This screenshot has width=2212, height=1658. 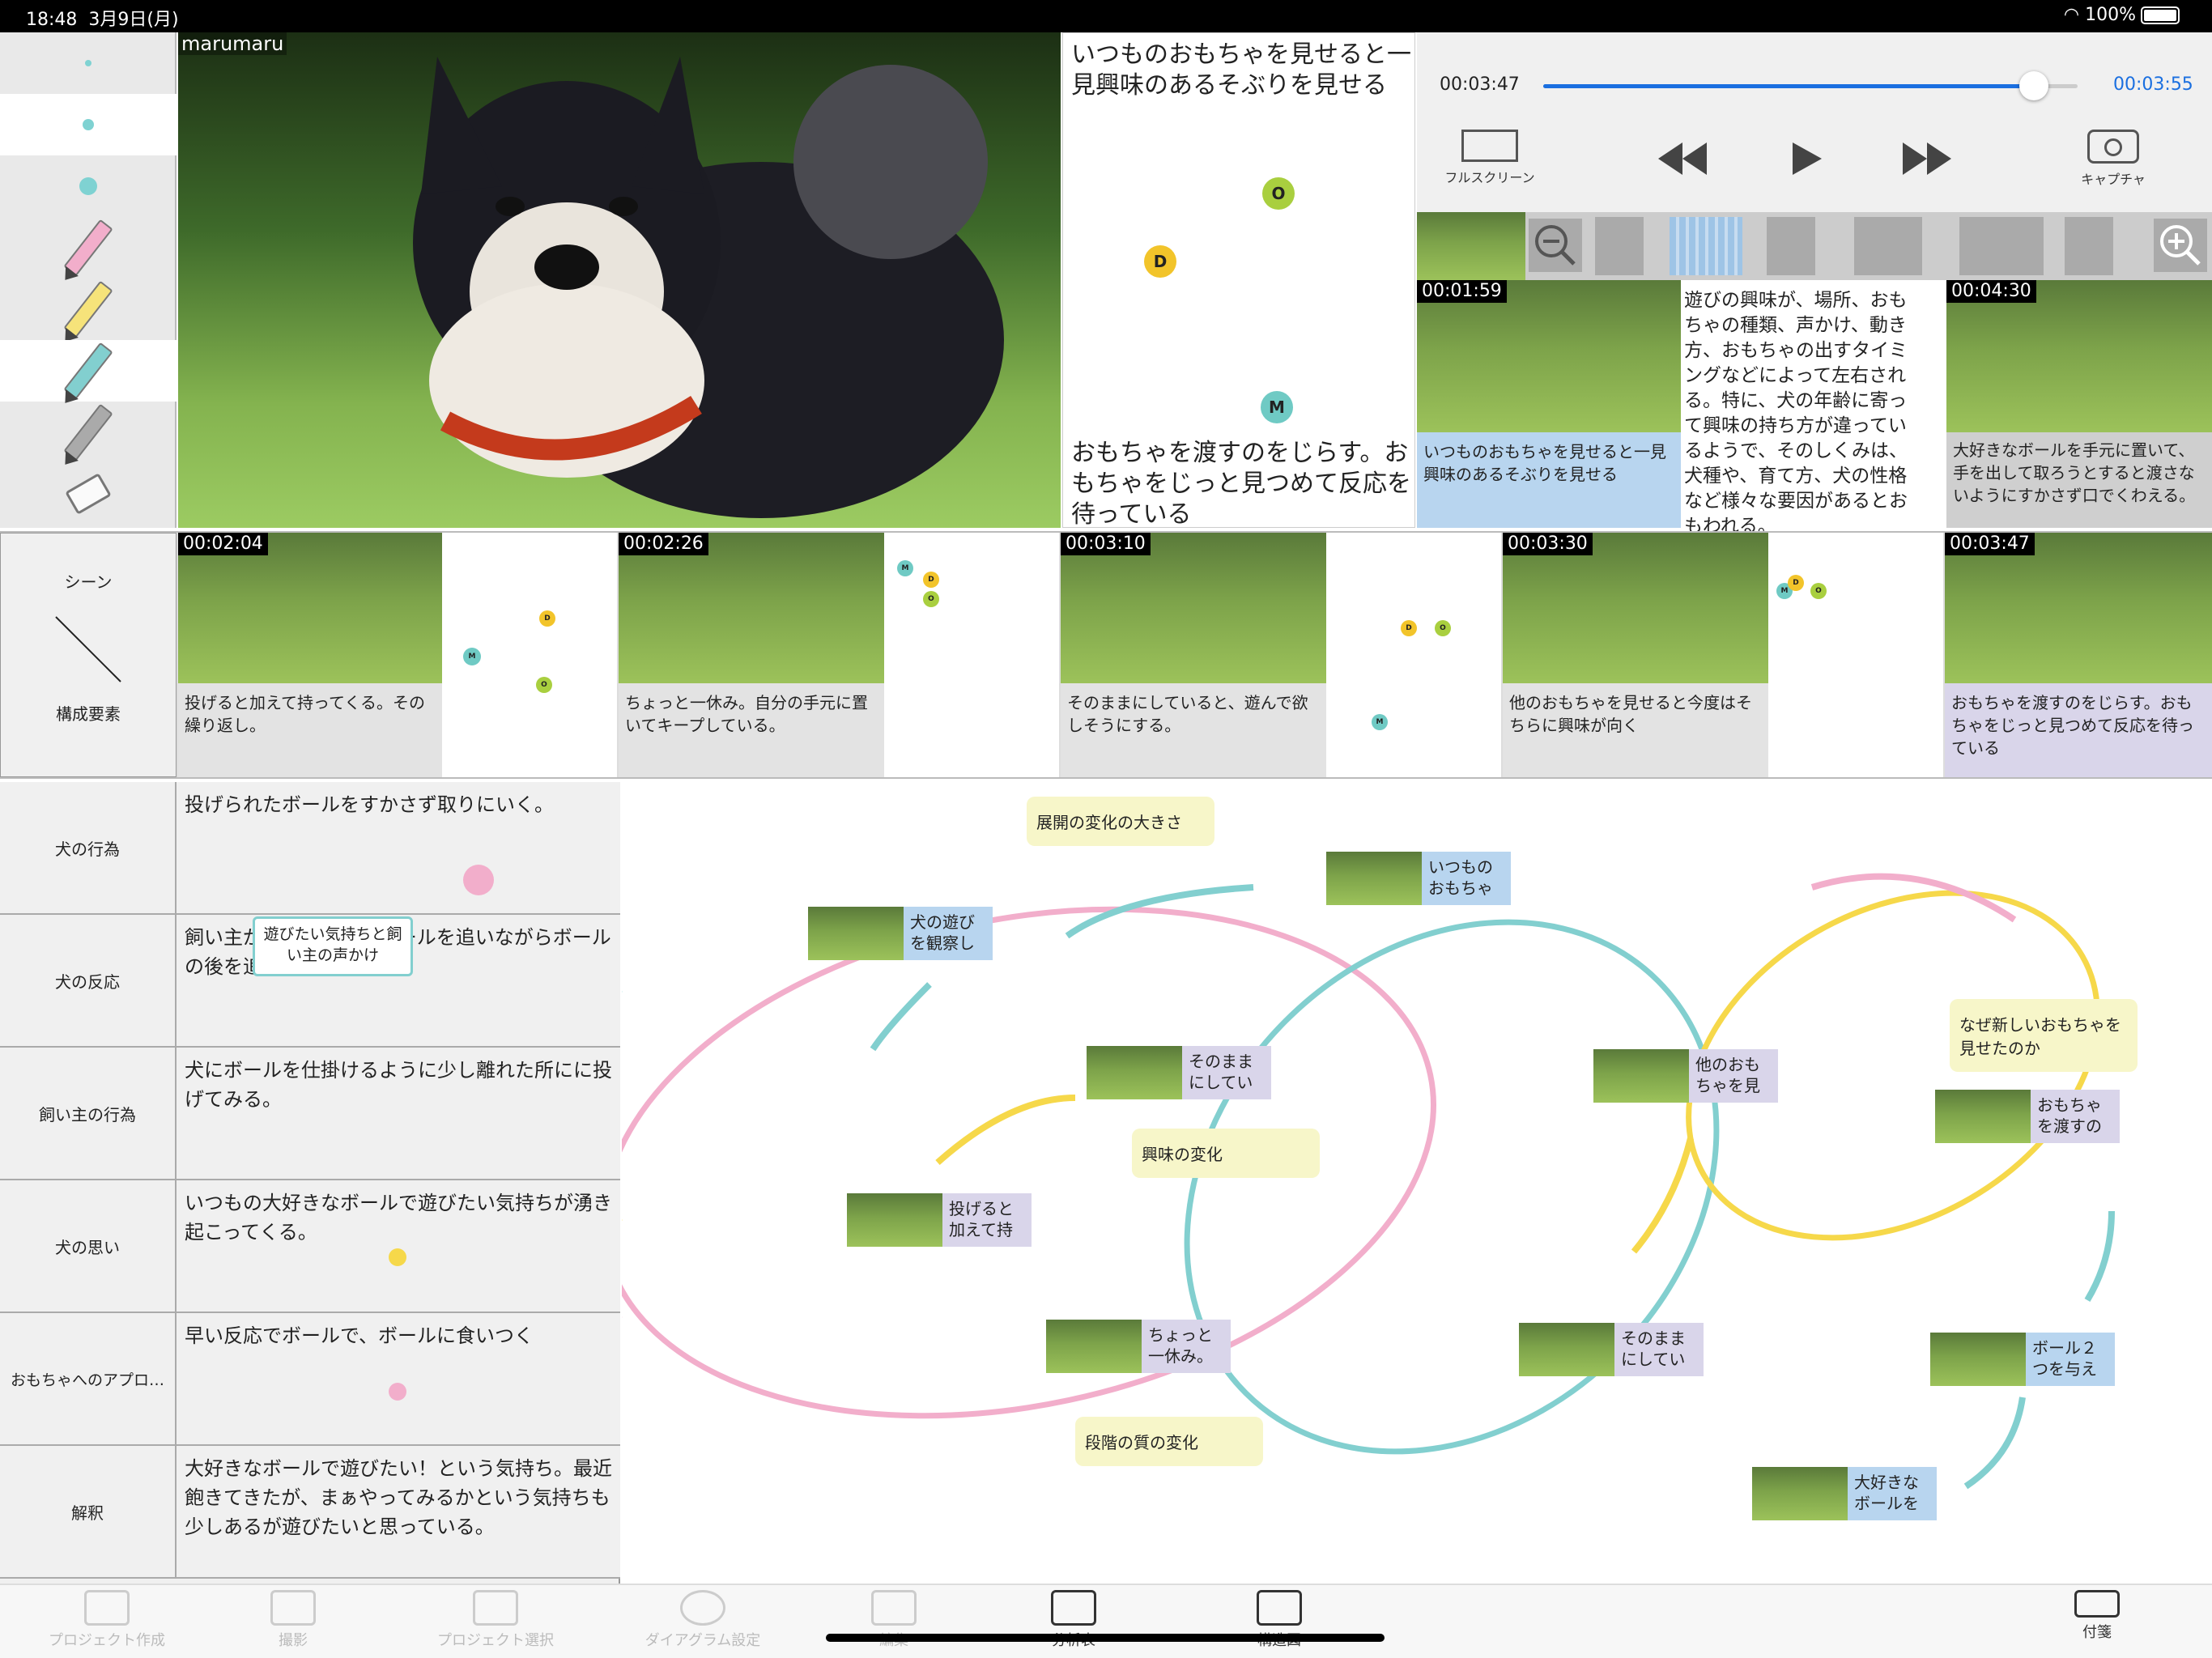 What do you see at coordinates (88, 432) in the screenshot?
I see `gray-pencil-tool` at bounding box center [88, 432].